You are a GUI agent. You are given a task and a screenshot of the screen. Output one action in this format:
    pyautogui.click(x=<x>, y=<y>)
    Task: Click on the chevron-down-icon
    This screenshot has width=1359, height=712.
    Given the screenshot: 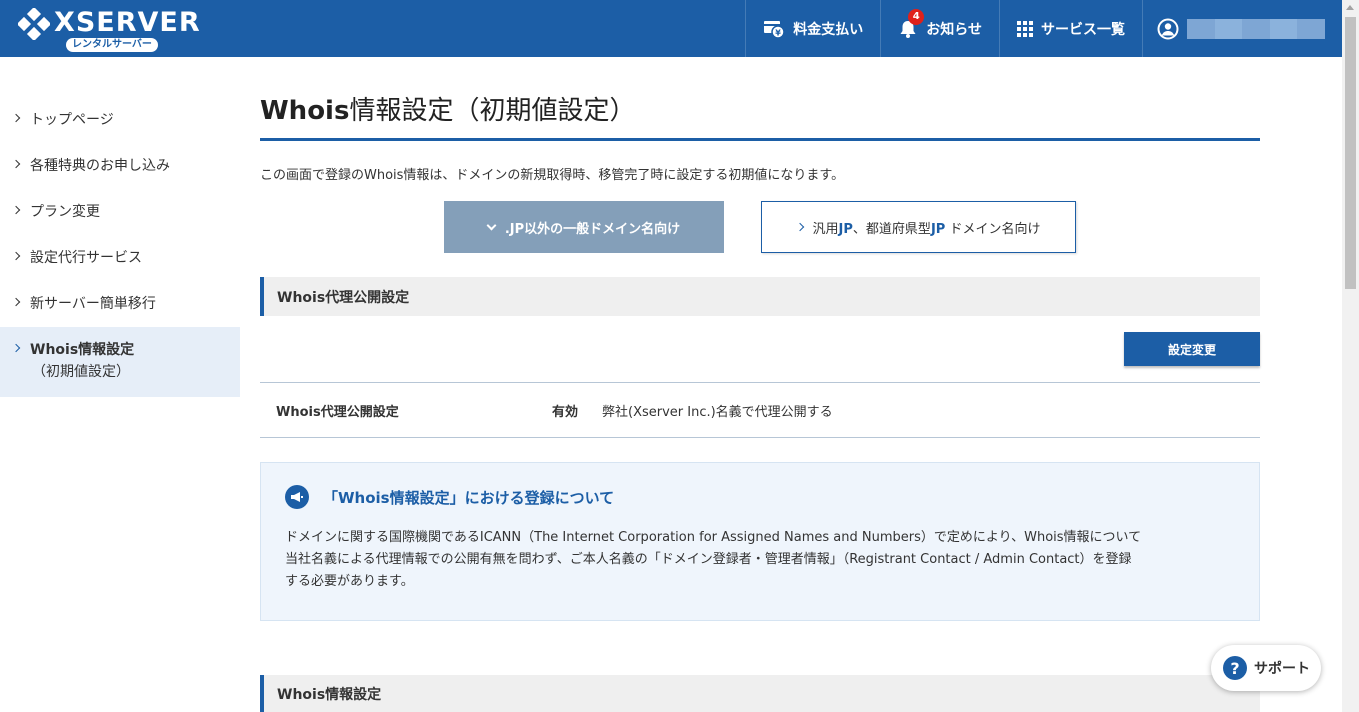 What is the action you would take?
    pyautogui.click(x=491, y=225)
    